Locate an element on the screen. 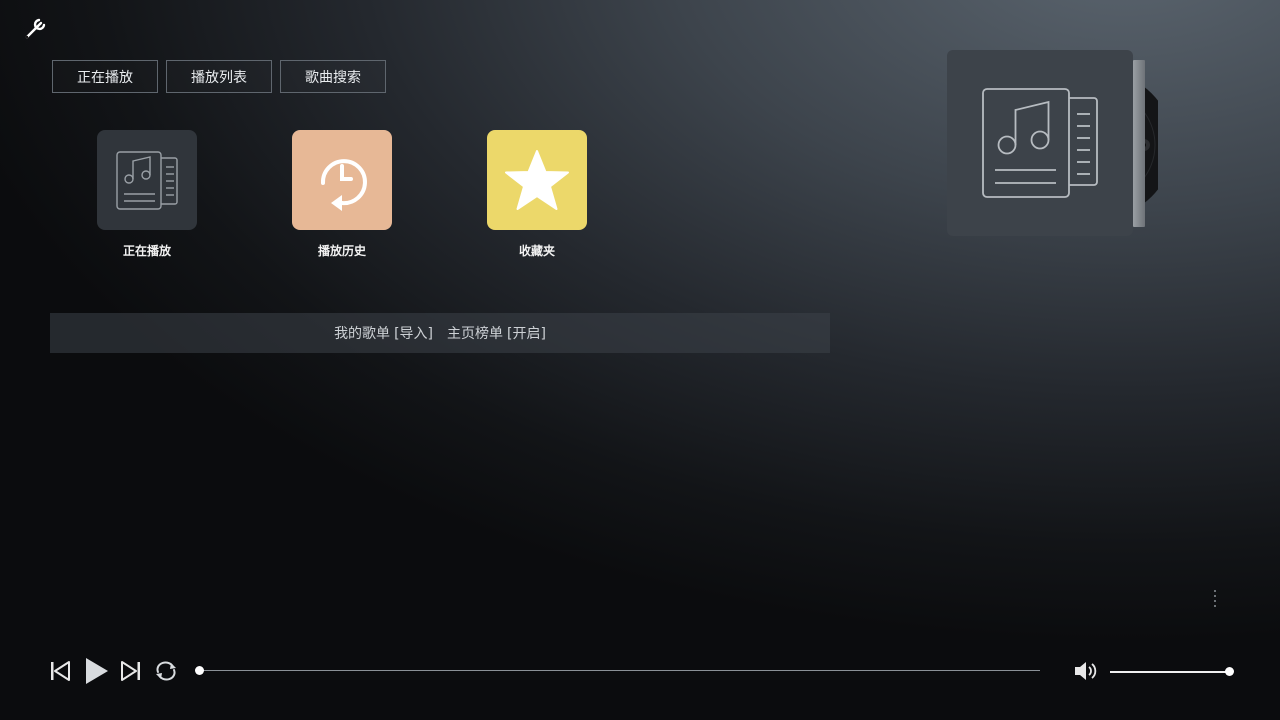 This screenshot has width=1280, height=720. tile-favorites: 收藏夹 is located at coordinates (537, 194).